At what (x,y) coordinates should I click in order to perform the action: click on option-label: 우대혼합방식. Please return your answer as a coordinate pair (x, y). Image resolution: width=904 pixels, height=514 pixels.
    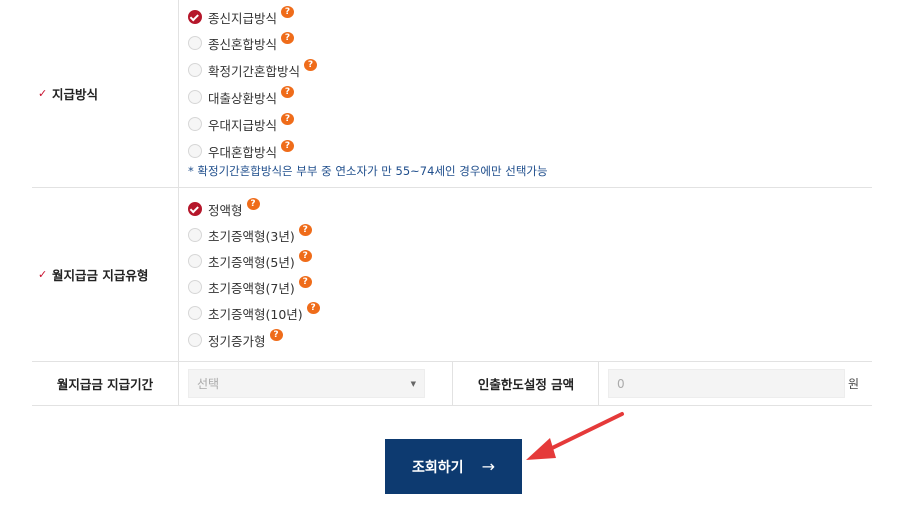
    Looking at the image, I should click on (243, 152).